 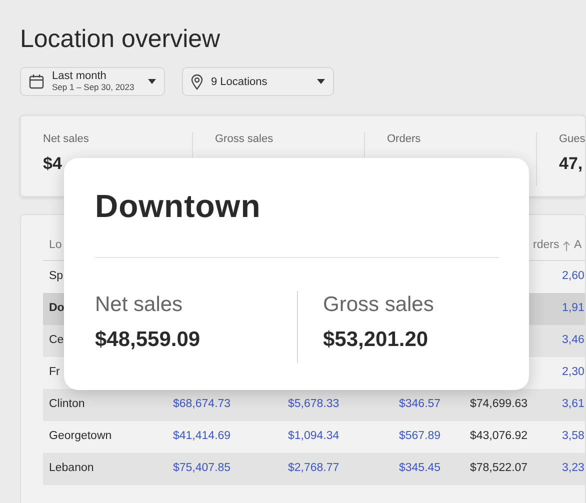 I want to click on value-link: $567.89, so click(x=420, y=436).